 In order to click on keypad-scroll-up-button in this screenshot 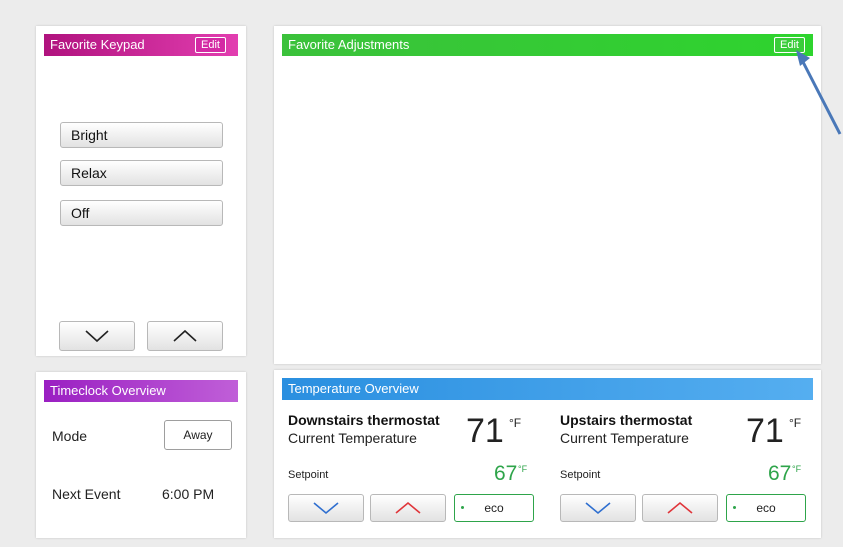, I will do `click(185, 336)`.